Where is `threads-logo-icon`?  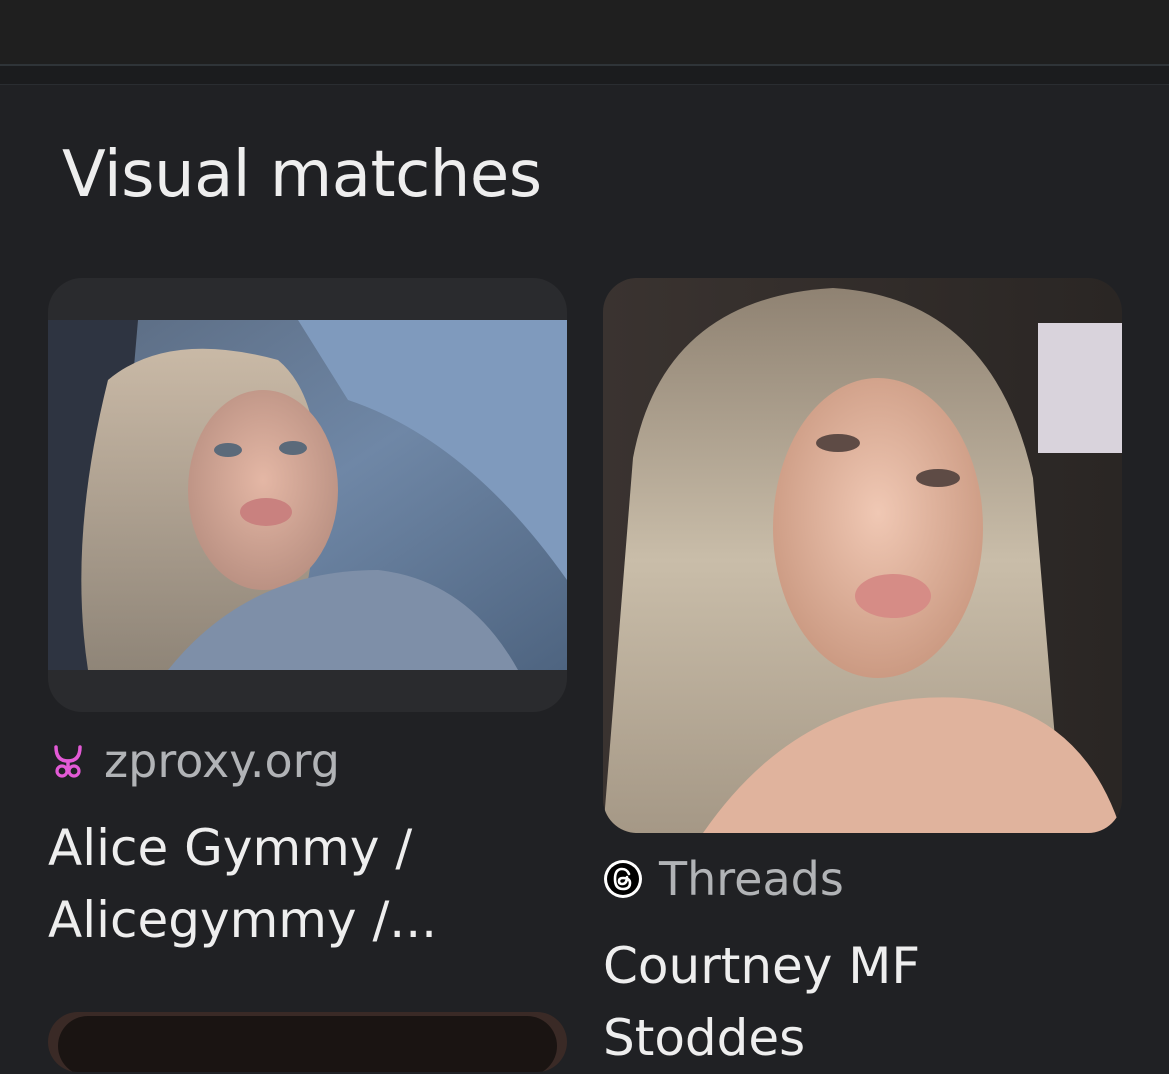 threads-logo-icon is located at coordinates (623, 879).